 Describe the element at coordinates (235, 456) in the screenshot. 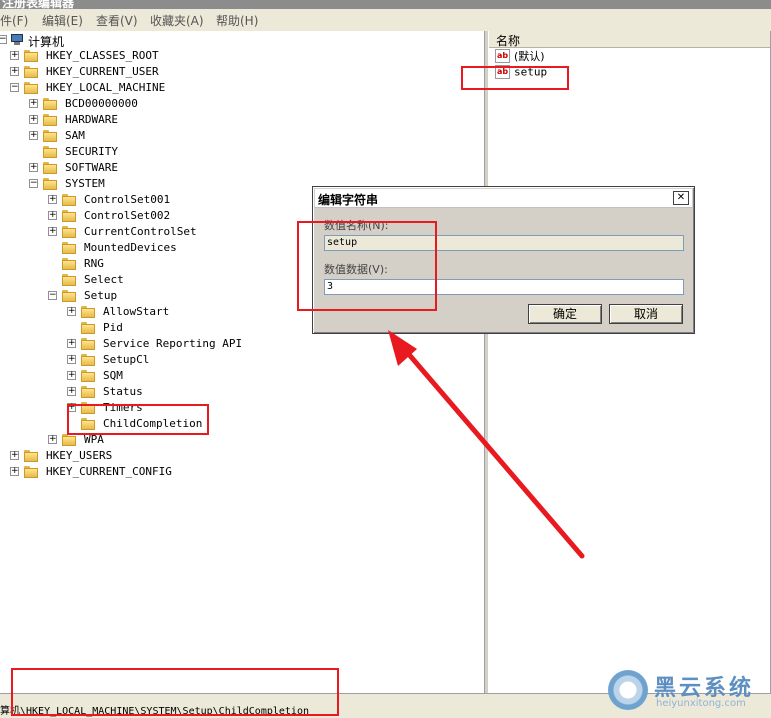

I see `tree-node-hku: + HKEY_USERS` at that location.